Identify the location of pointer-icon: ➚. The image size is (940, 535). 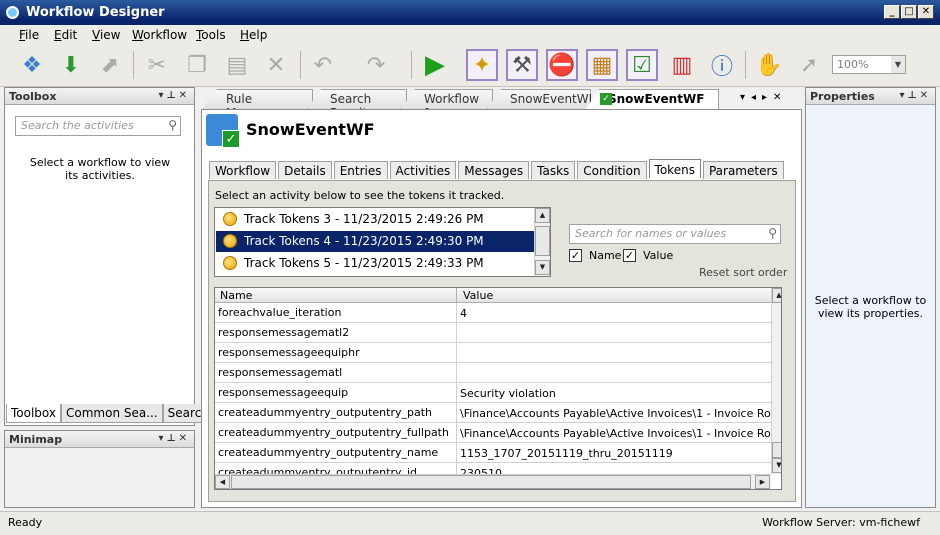
(809, 65).